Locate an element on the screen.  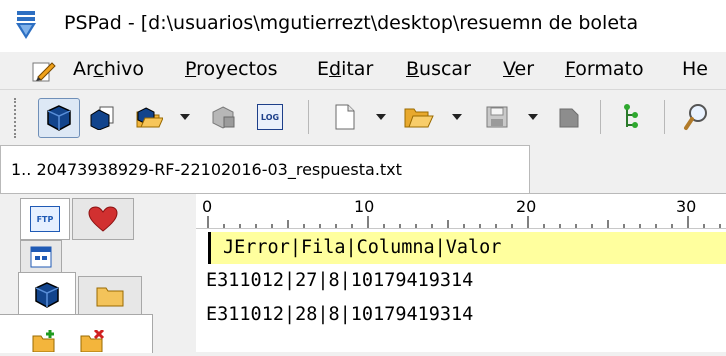
files-tab is located at coordinates (110, 296).